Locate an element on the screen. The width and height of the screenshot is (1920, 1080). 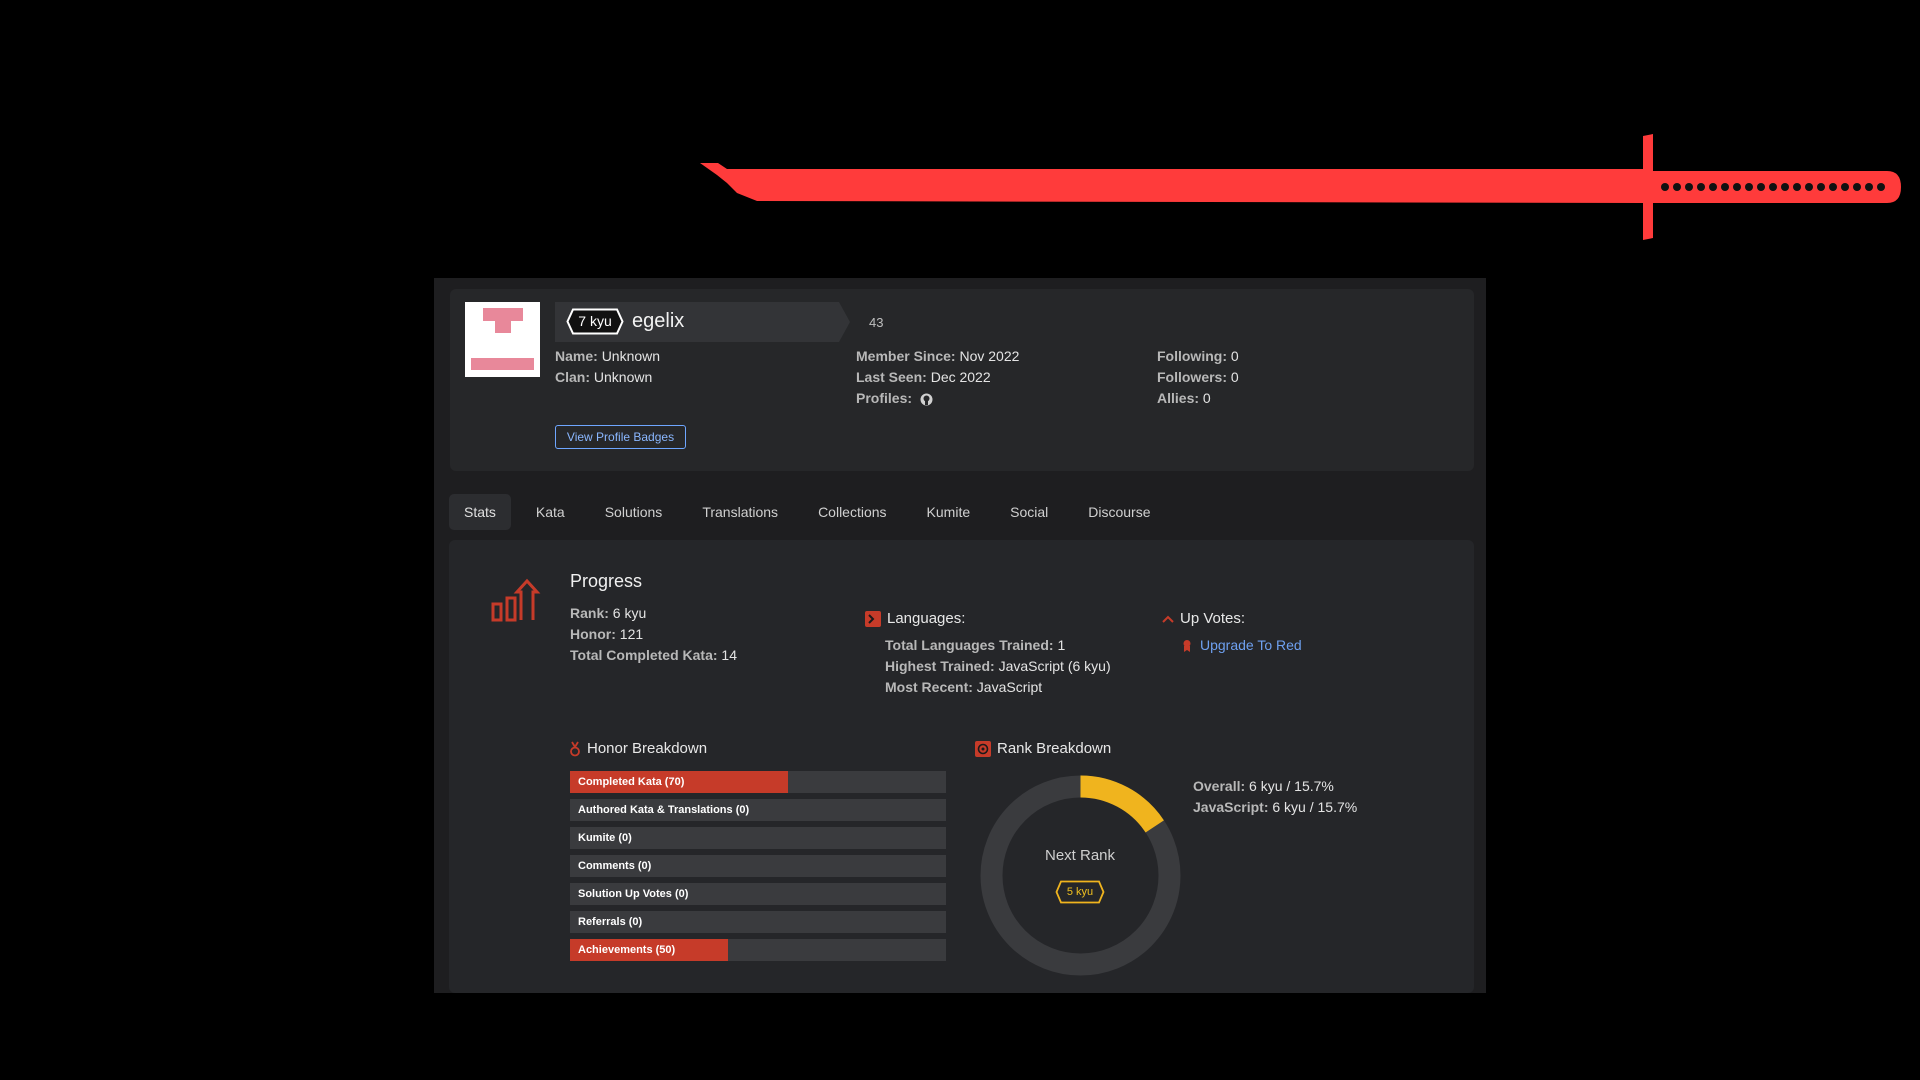
honor-breakdown-title: Honor Breakdown is located at coordinates (638, 748).